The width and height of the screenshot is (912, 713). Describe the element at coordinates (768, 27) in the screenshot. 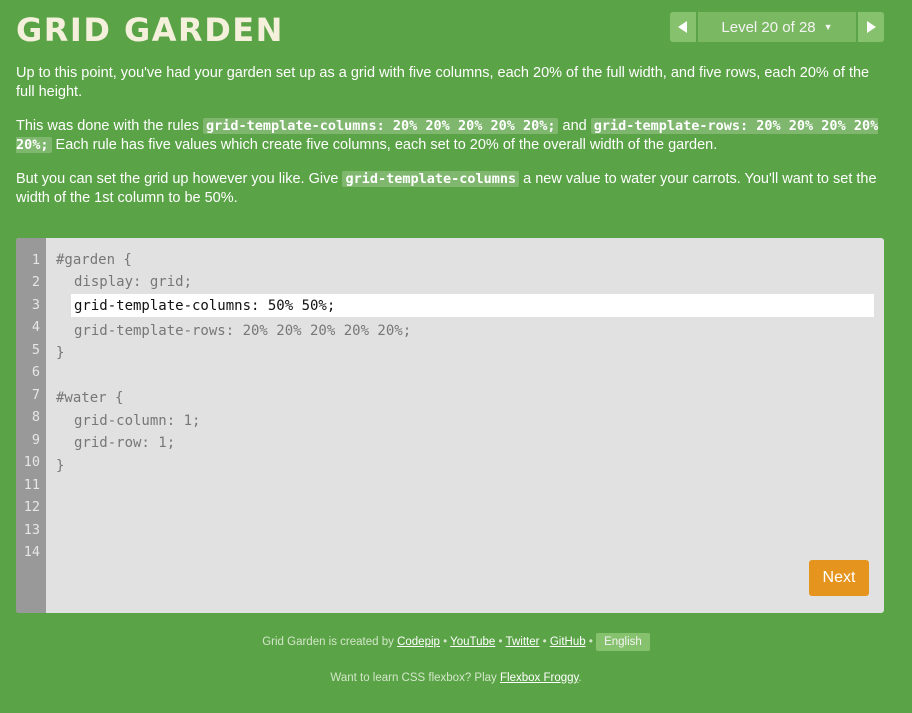

I see `level-label: Level 20 of 28` at that location.